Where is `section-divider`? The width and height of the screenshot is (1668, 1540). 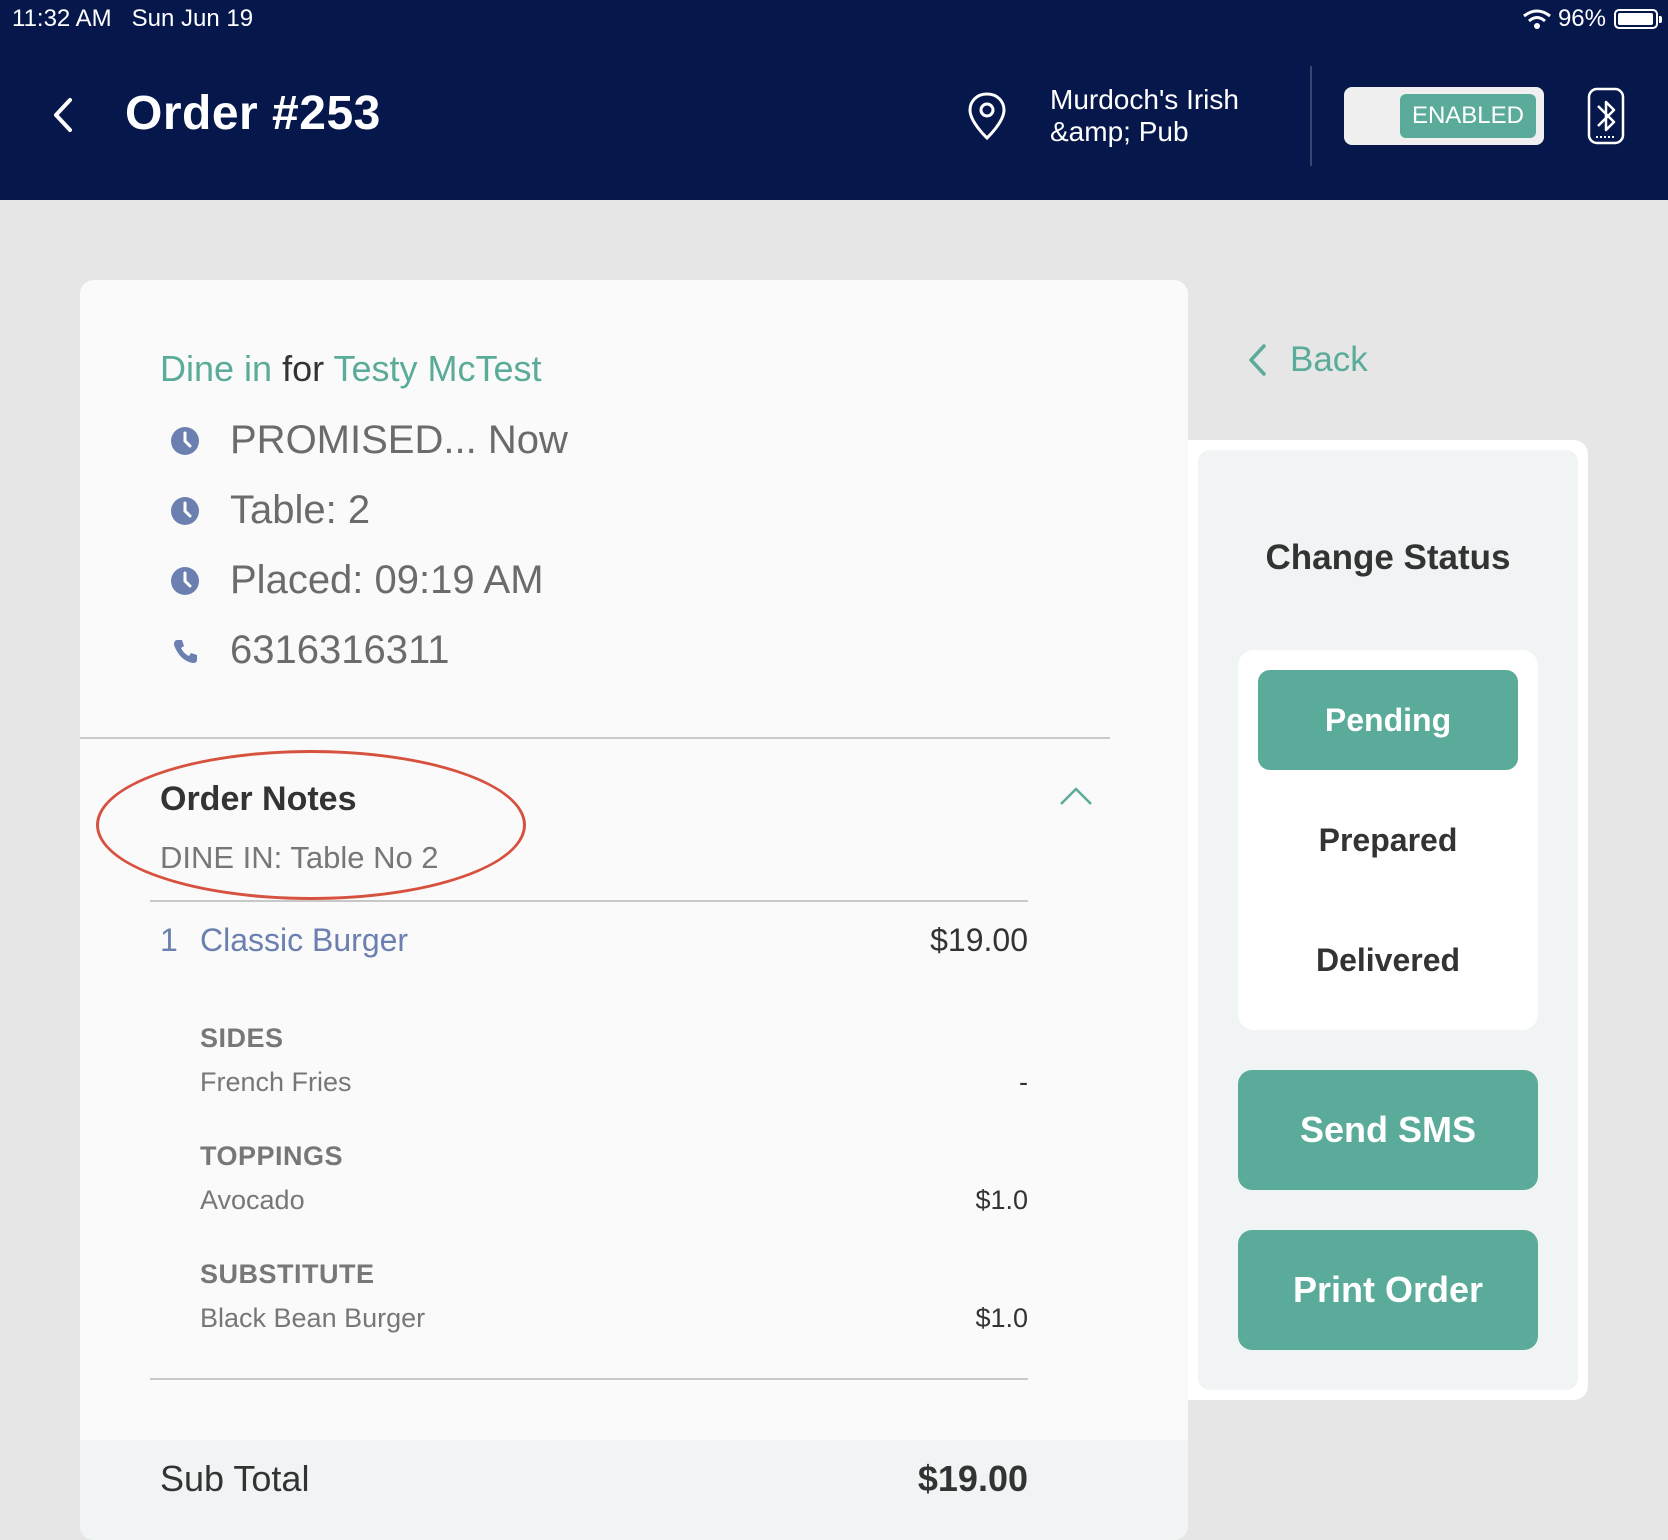 section-divider is located at coordinates (595, 738).